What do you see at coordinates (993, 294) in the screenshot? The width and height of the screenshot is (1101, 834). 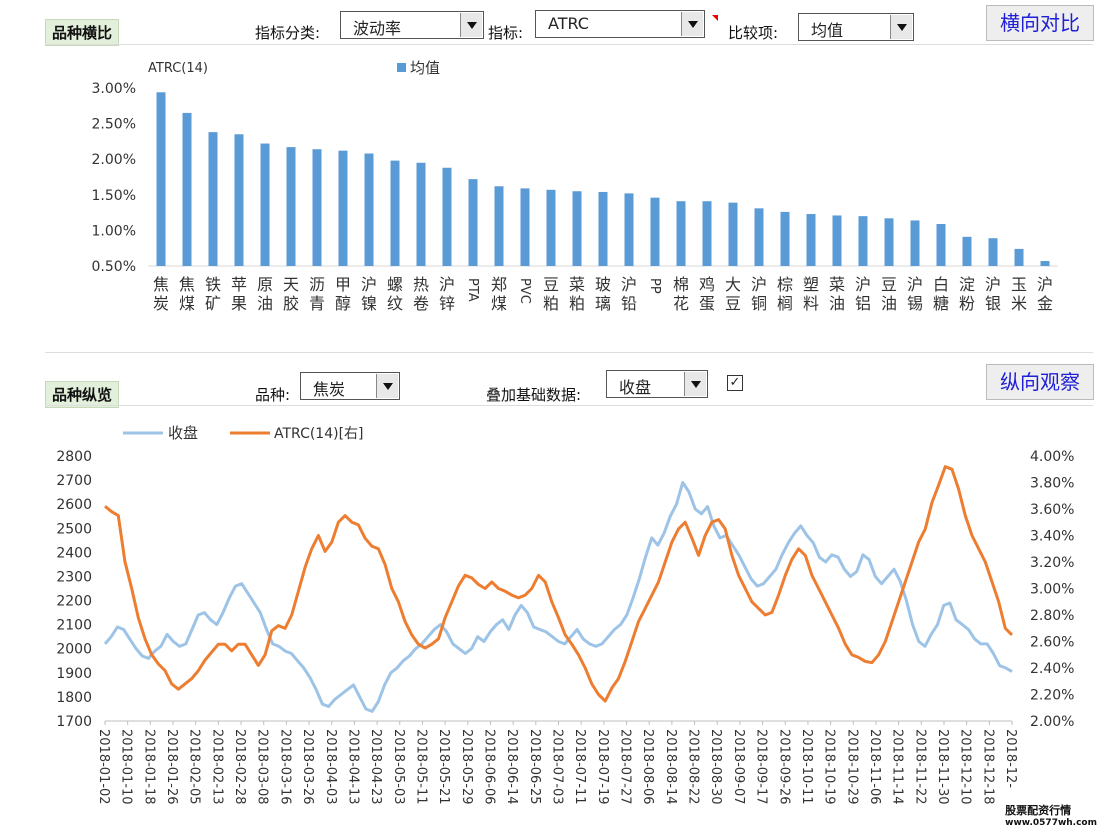 I see `x-tick-label: 沪银` at bounding box center [993, 294].